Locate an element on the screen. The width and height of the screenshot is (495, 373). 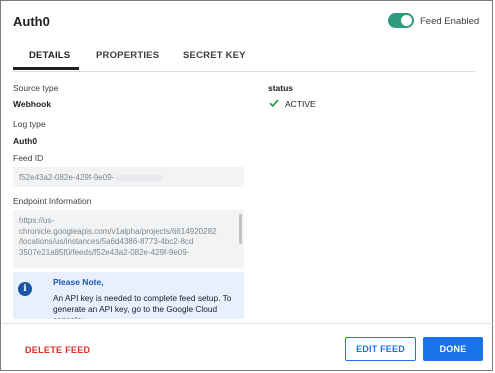
feed-enabled-toggle is located at coordinates (401, 20).